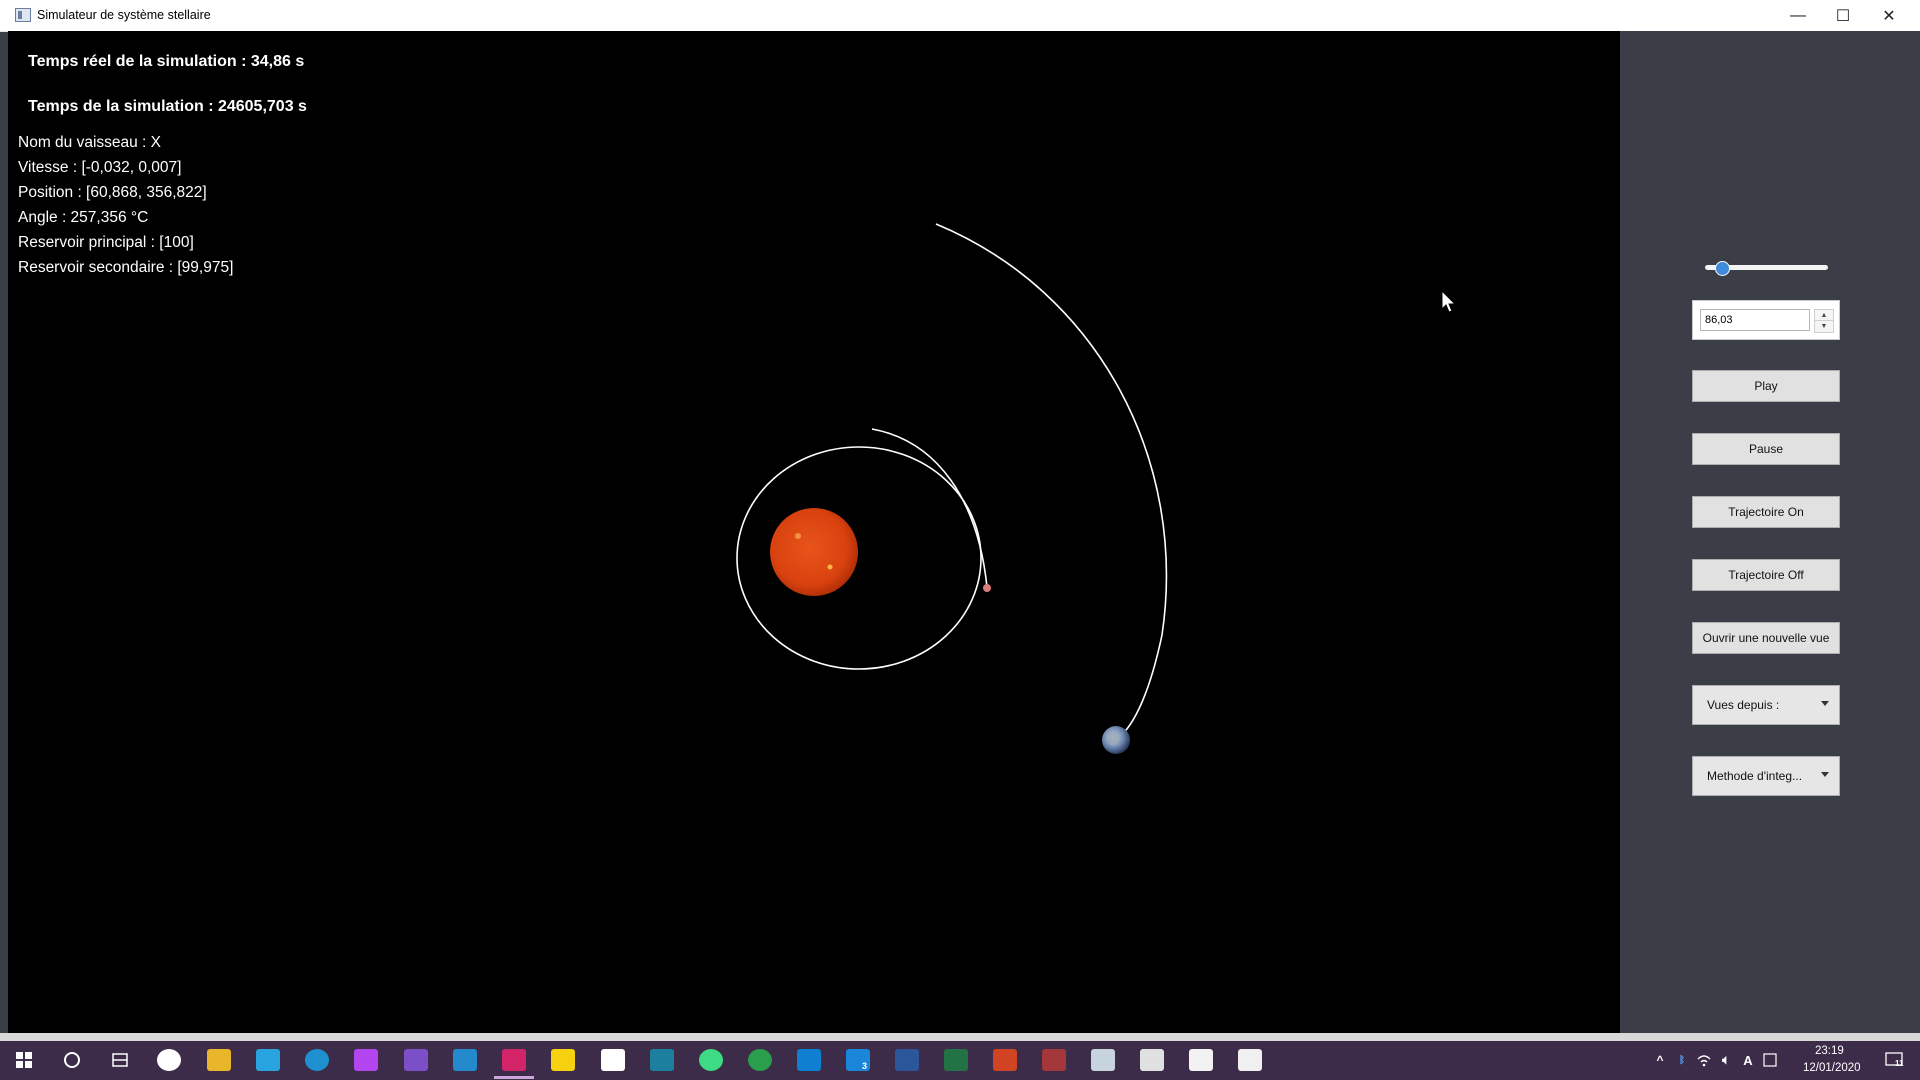  Describe the element at coordinates (1894, 1060) in the screenshot. I see `notification-icon: 11` at that location.